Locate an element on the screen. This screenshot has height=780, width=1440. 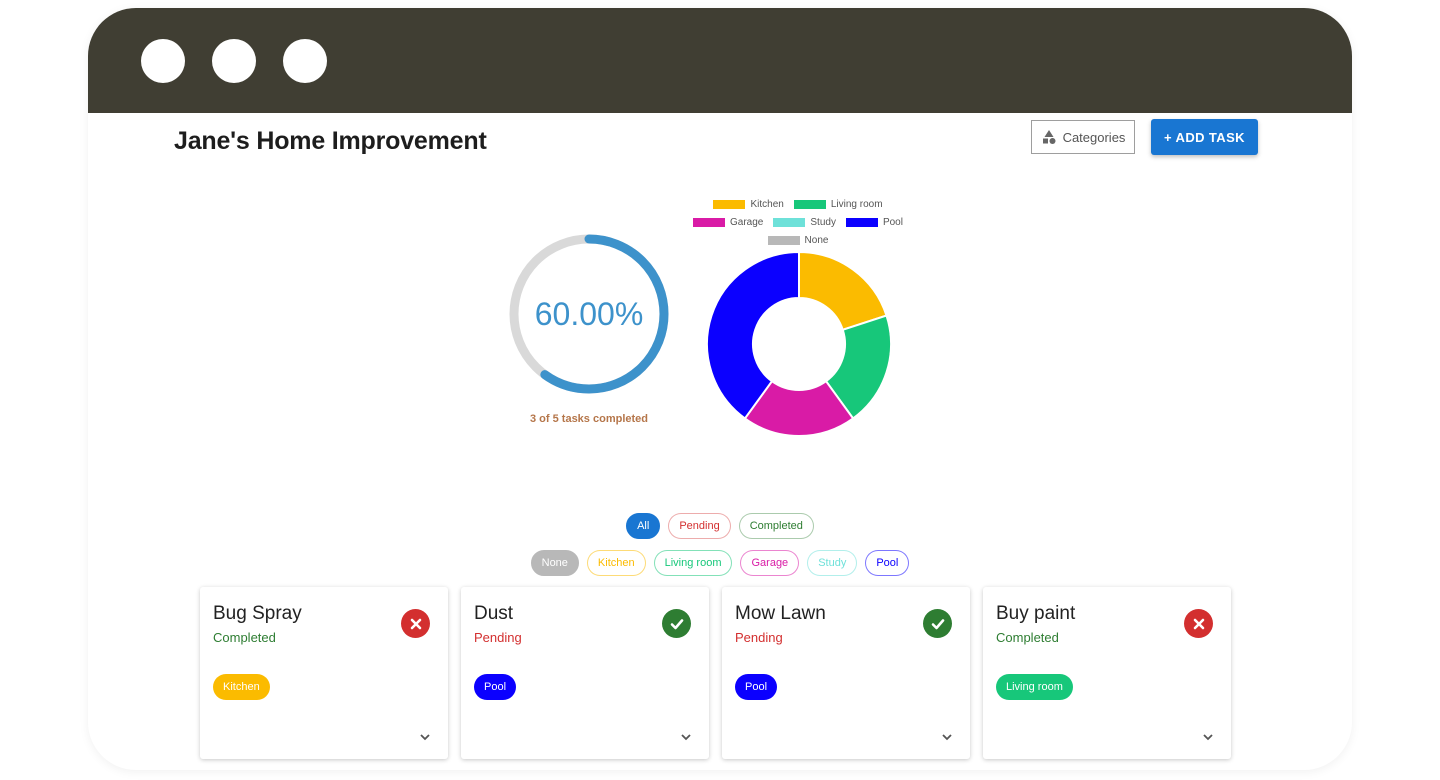
legend-item: Kitchen is located at coordinates (748, 204).